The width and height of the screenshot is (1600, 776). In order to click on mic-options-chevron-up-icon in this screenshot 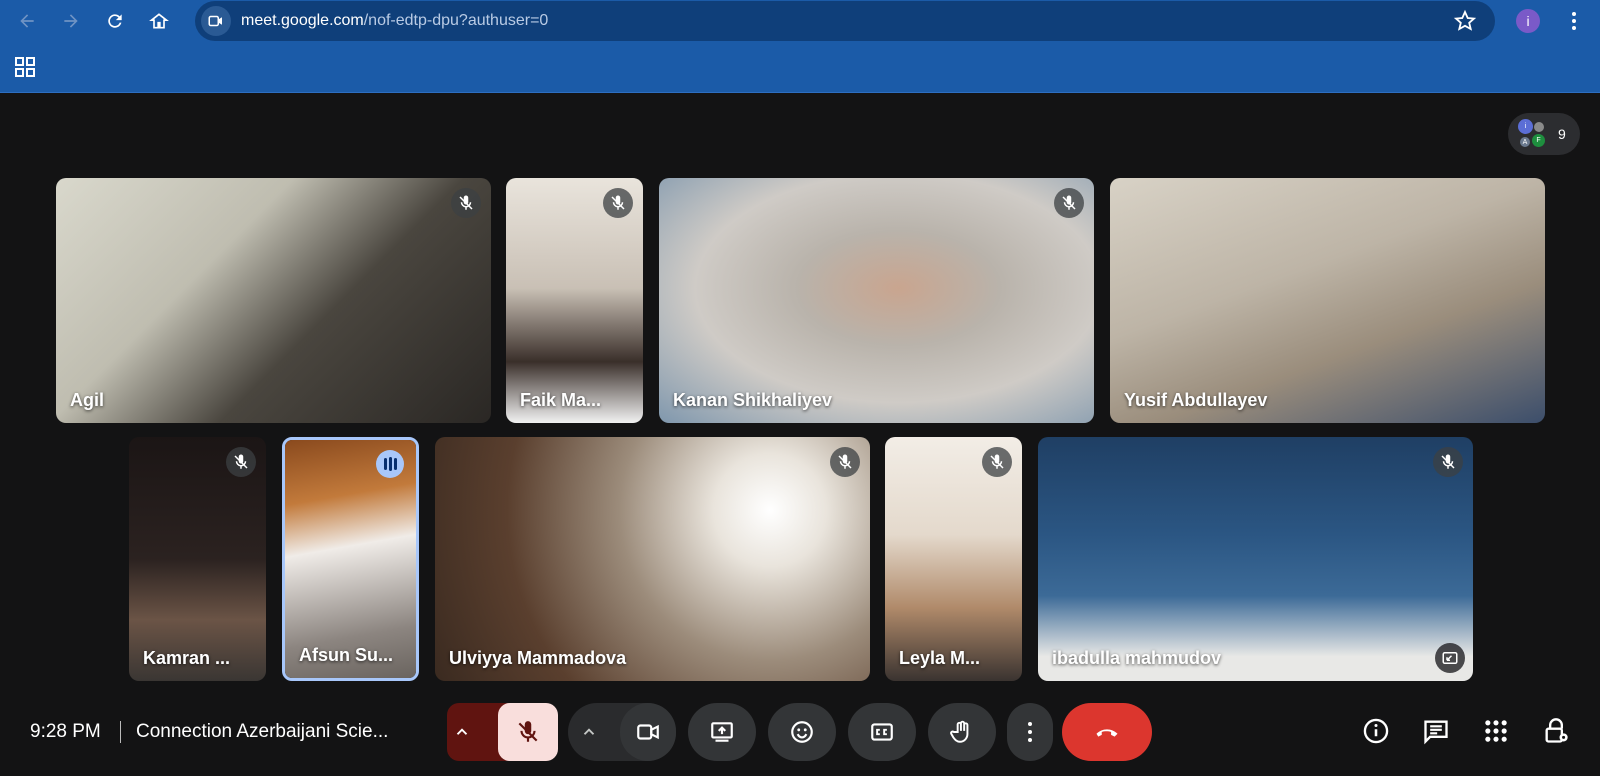, I will do `click(462, 732)`.